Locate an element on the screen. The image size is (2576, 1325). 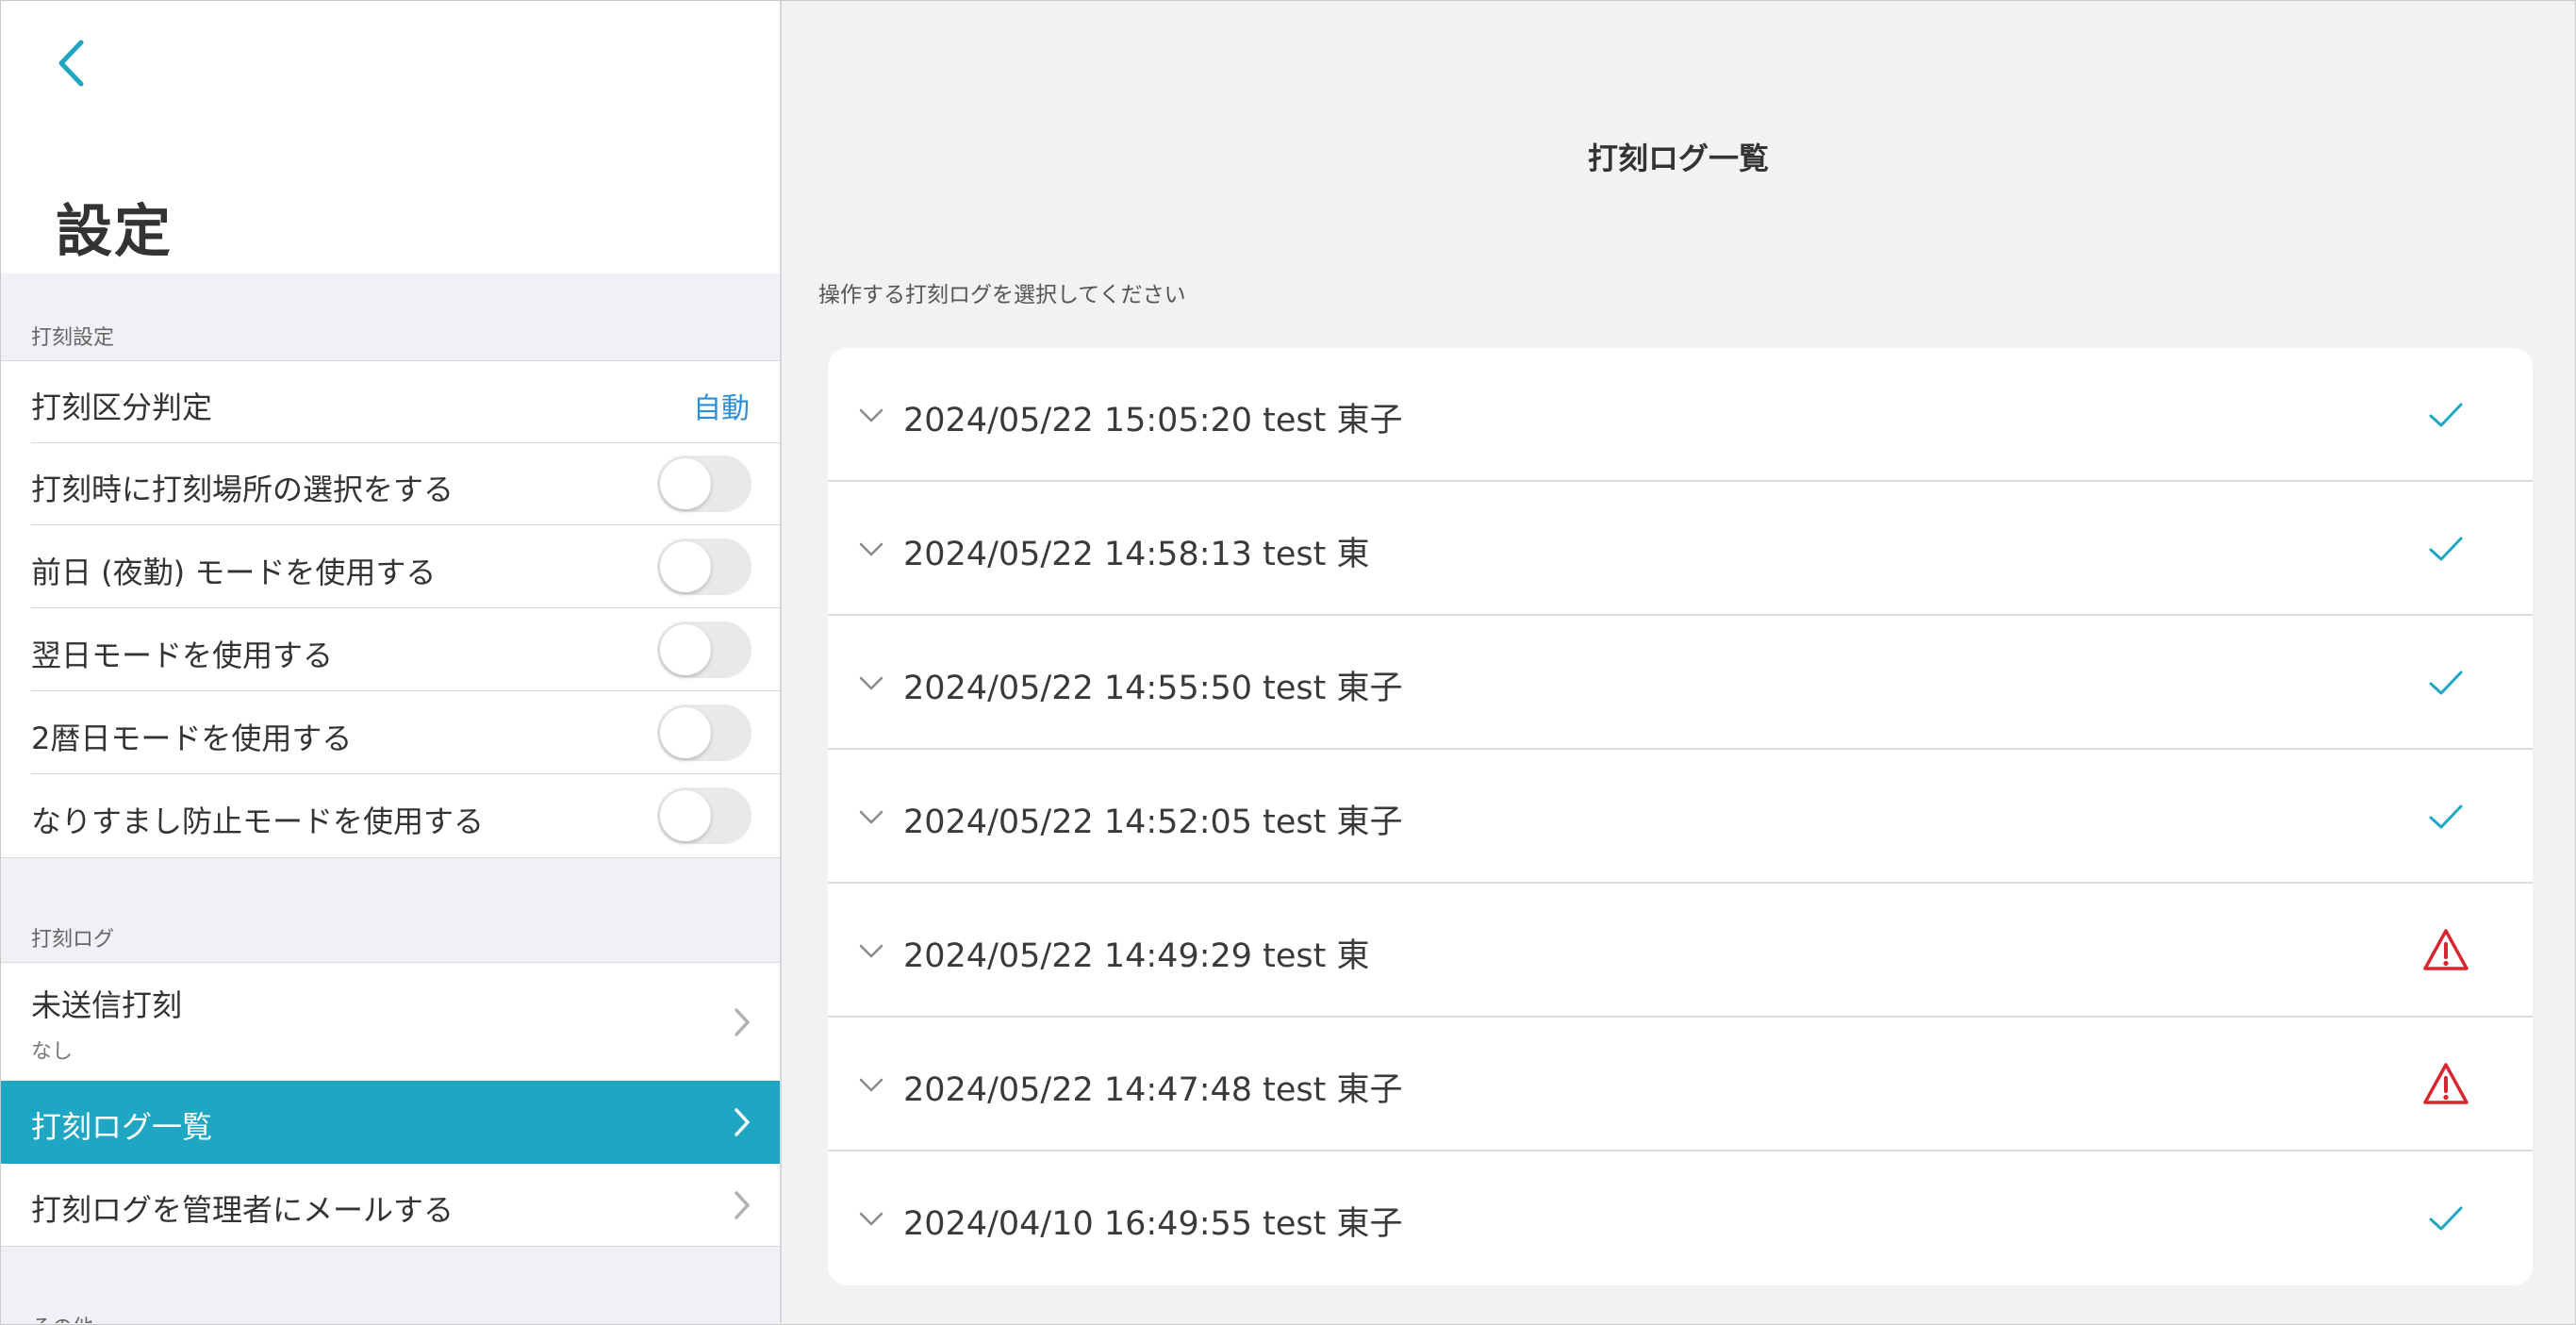
mail-log-label: 打刻ログを管理者にメールする is located at coordinates (242, 1210).